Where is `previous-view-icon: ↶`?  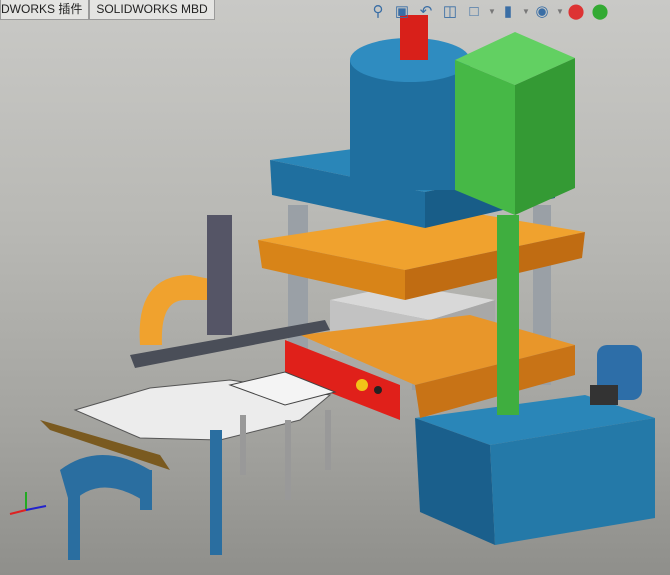
previous-view-icon: ↶ is located at coordinates (426, 12).